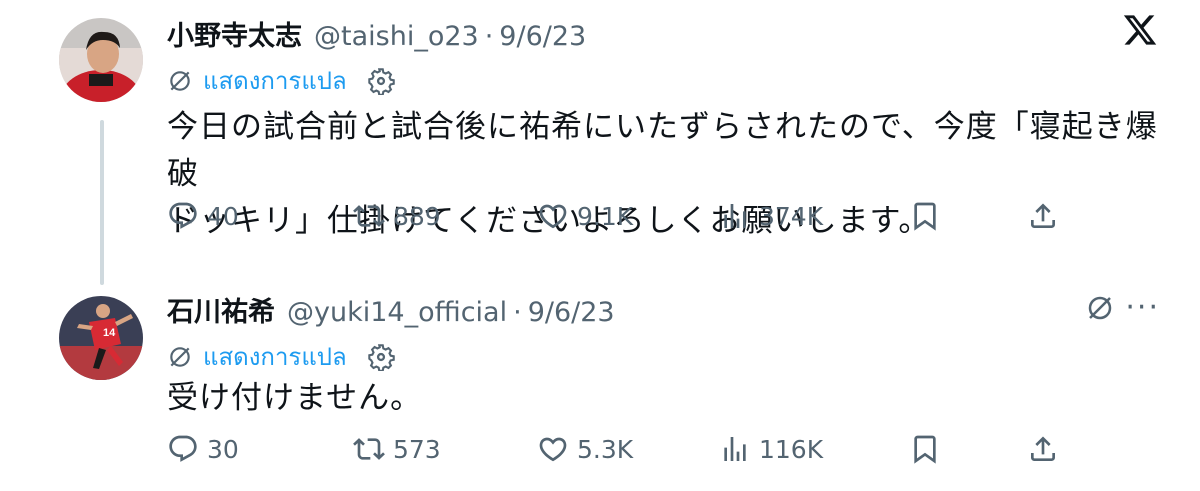 The image size is (1200, 491). What do you see at coordinates (101, 338) in the screenshot?
I see `avatar: 14` at bounding box center [101, 338].